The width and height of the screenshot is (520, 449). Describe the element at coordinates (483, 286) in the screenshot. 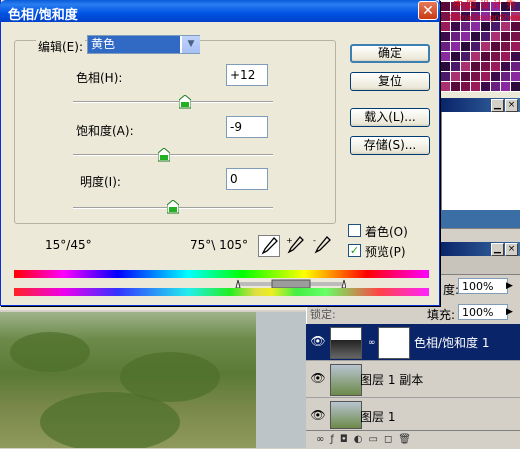

I see `opacity-input: 100%` at that location.